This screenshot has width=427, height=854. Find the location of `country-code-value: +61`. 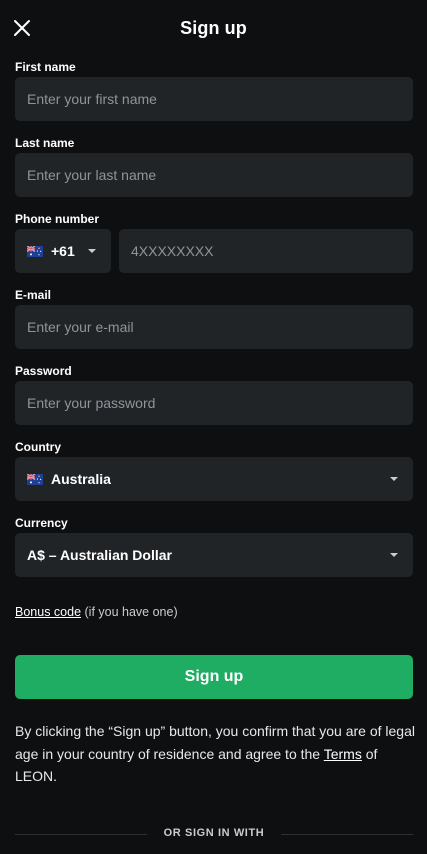

country-code-value: +61 is located at coordinates (63, 251).